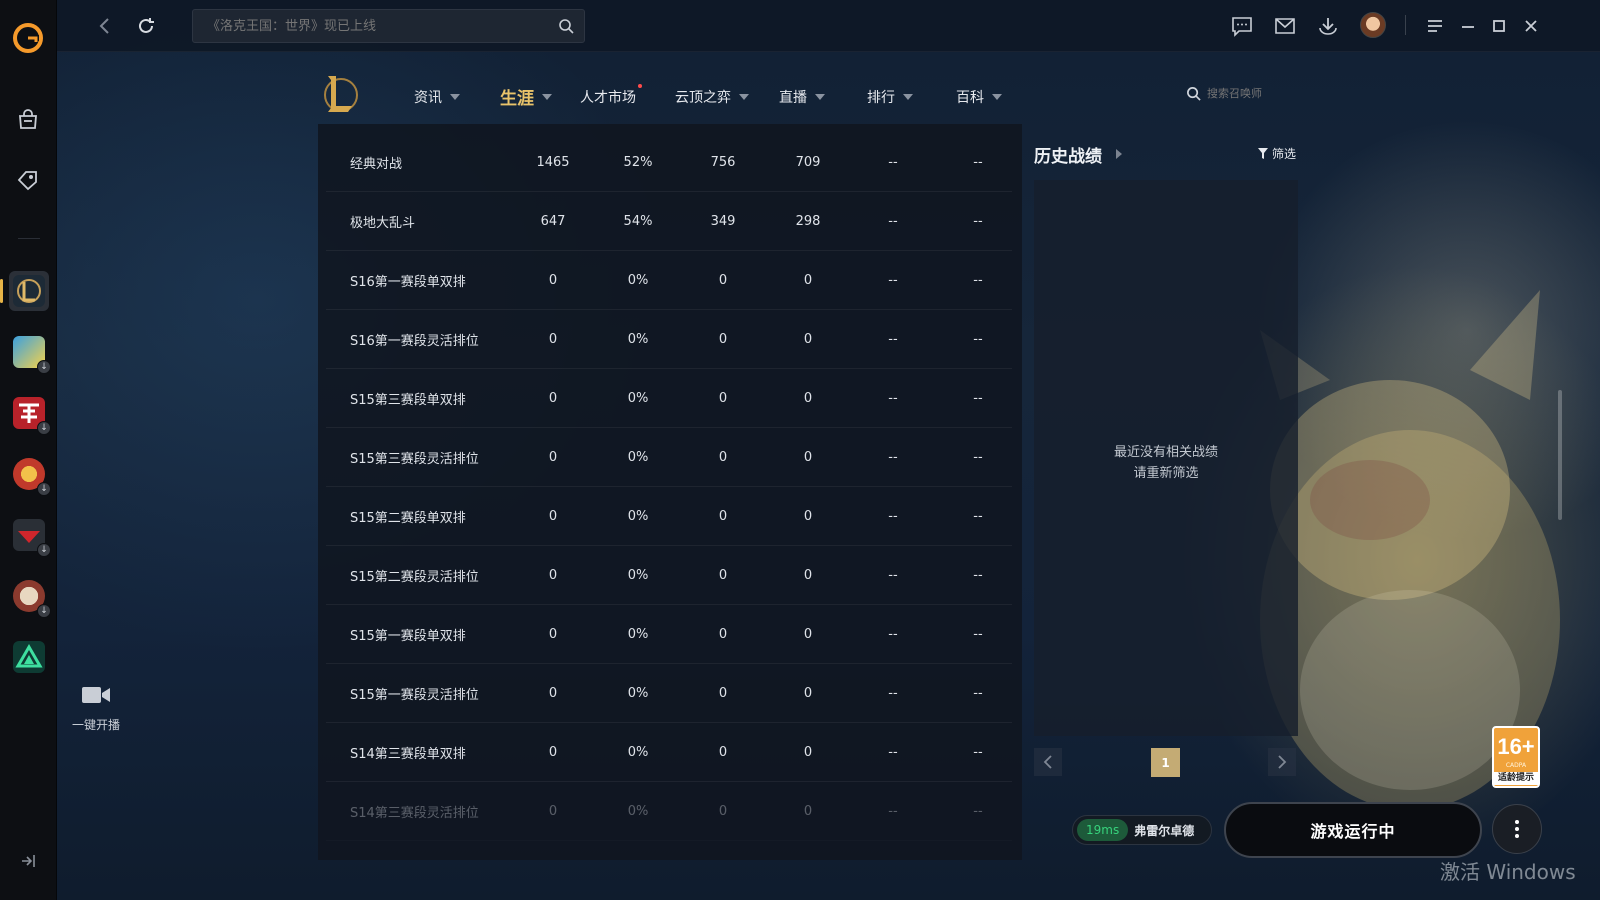  What do you see at coordinates (669, 163) in the screenshot?
I see `table-row: 经典对战 1465 52% 756 709 -- --` at bounding box center [669, 163].